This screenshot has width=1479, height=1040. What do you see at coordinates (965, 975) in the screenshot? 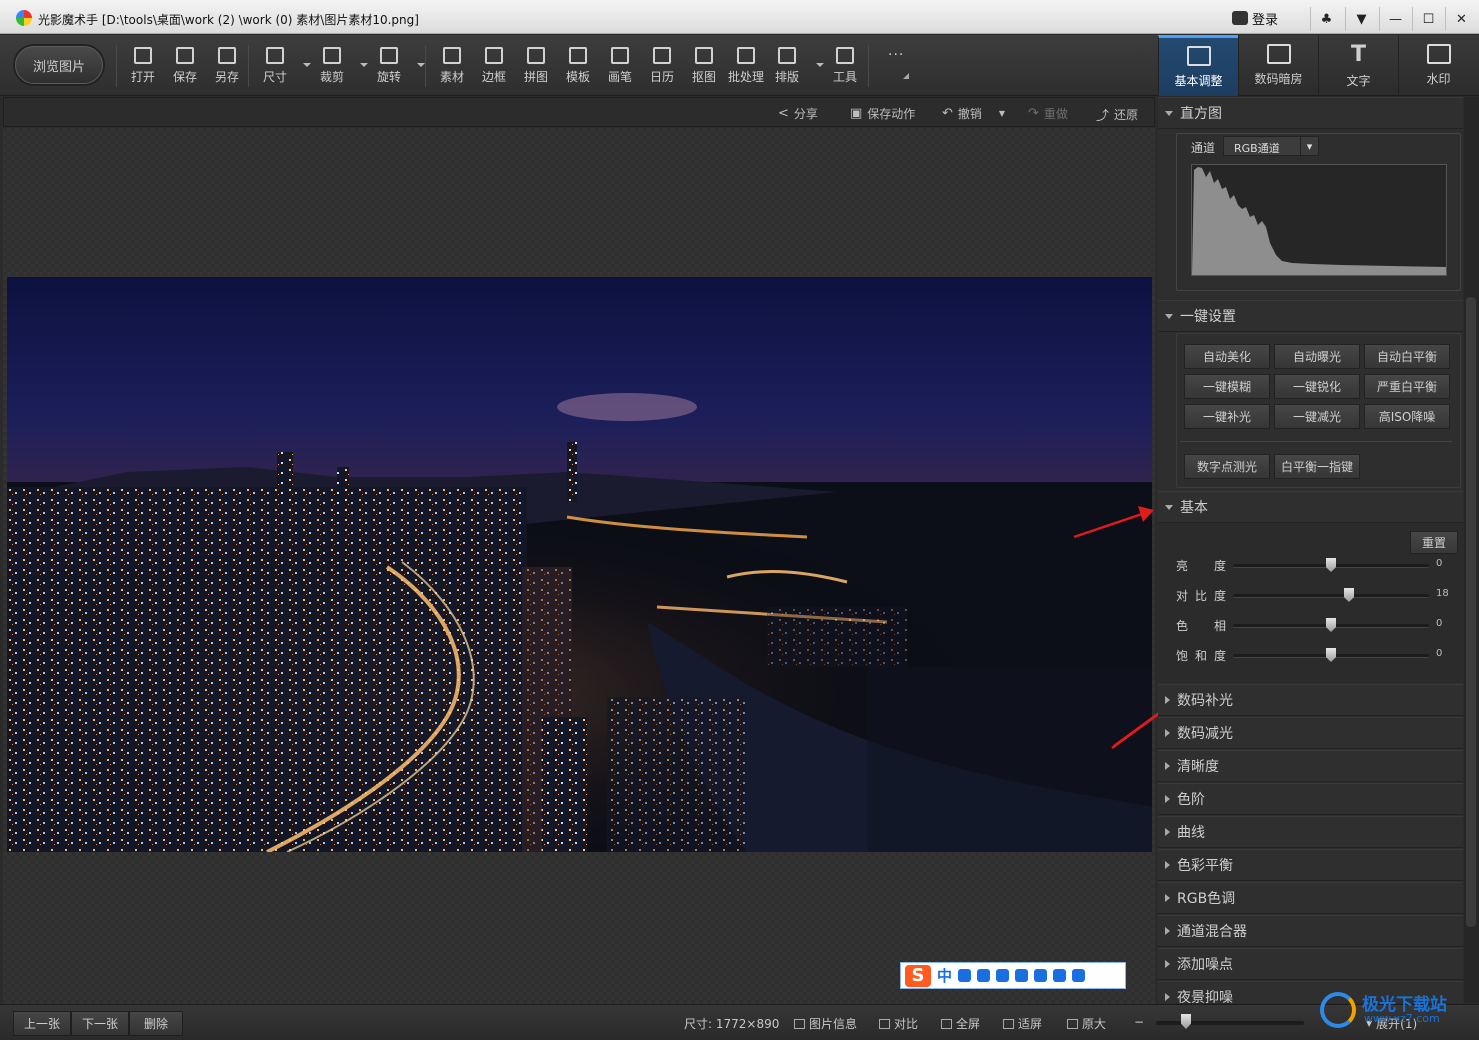
I see `punctuation-icon` at bounding box center [965, 975].